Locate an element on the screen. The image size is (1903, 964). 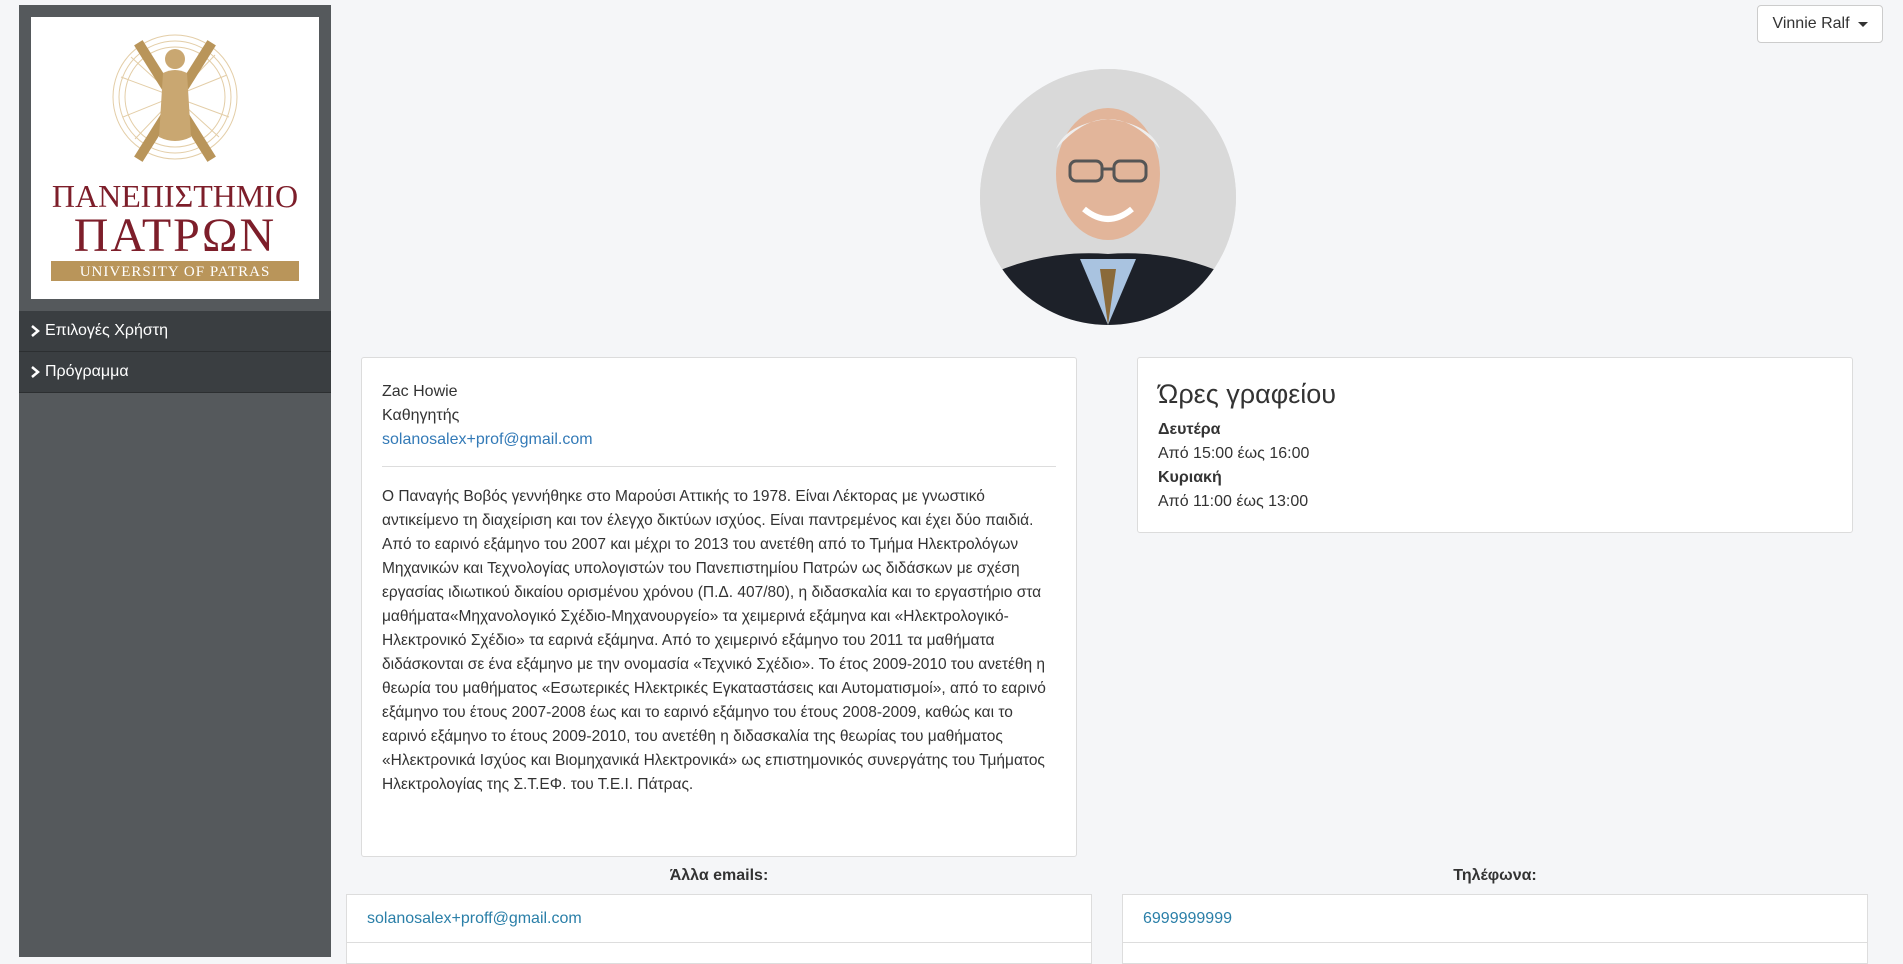
sidebar-item-label: Πρόγραμμα is located at coordinates (87, 371).